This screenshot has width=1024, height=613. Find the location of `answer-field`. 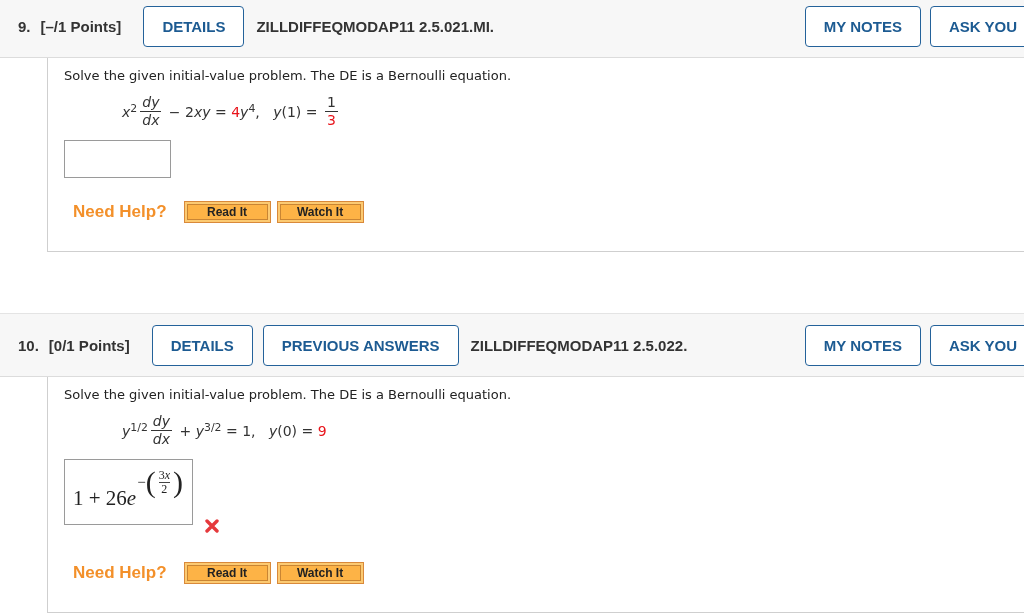

answer-field is located at coordinates (117, 159).